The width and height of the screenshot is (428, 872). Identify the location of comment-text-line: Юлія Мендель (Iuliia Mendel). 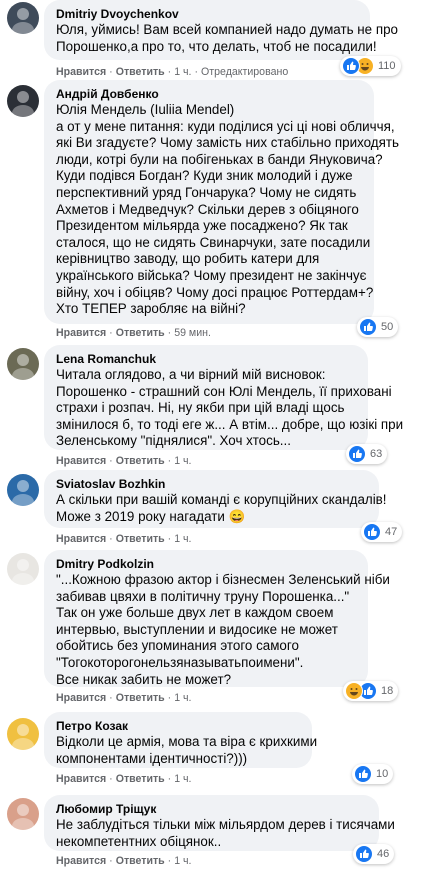
(145, 109).